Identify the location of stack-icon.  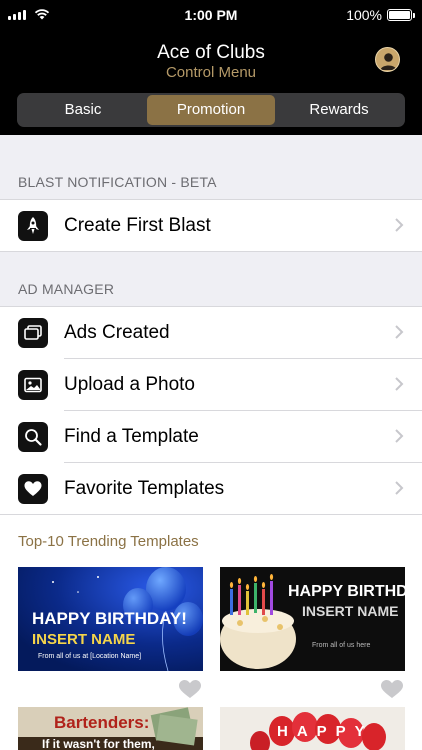
(33, 333).